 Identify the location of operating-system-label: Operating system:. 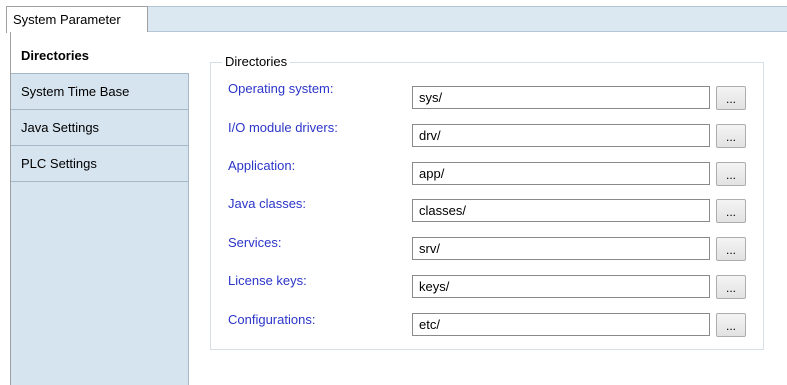
(281, 88).